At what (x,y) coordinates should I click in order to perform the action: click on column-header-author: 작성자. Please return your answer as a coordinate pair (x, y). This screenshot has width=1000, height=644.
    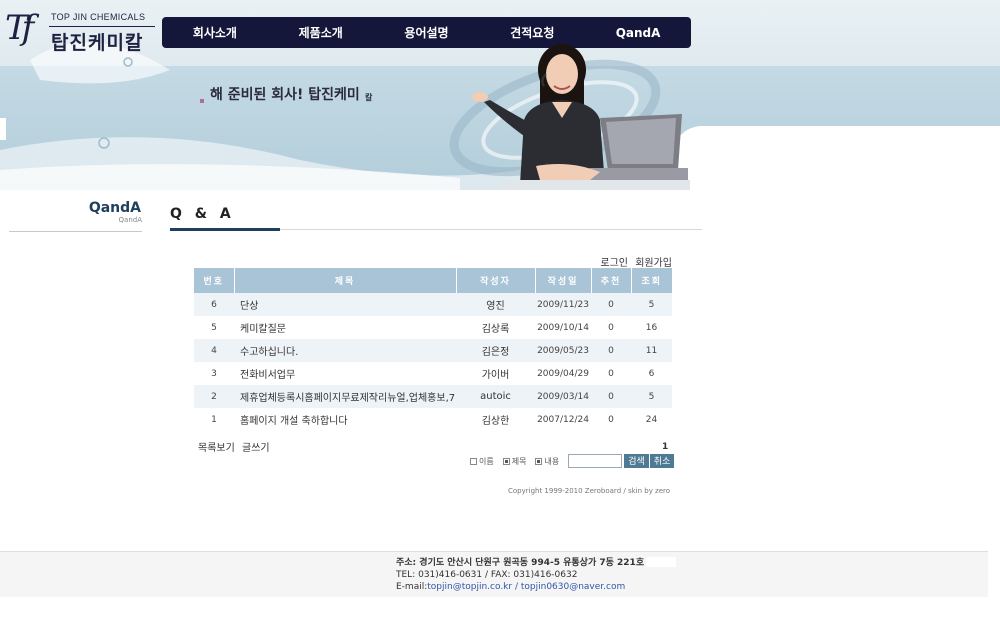
    Looking at the image, I should click on (496, 280).